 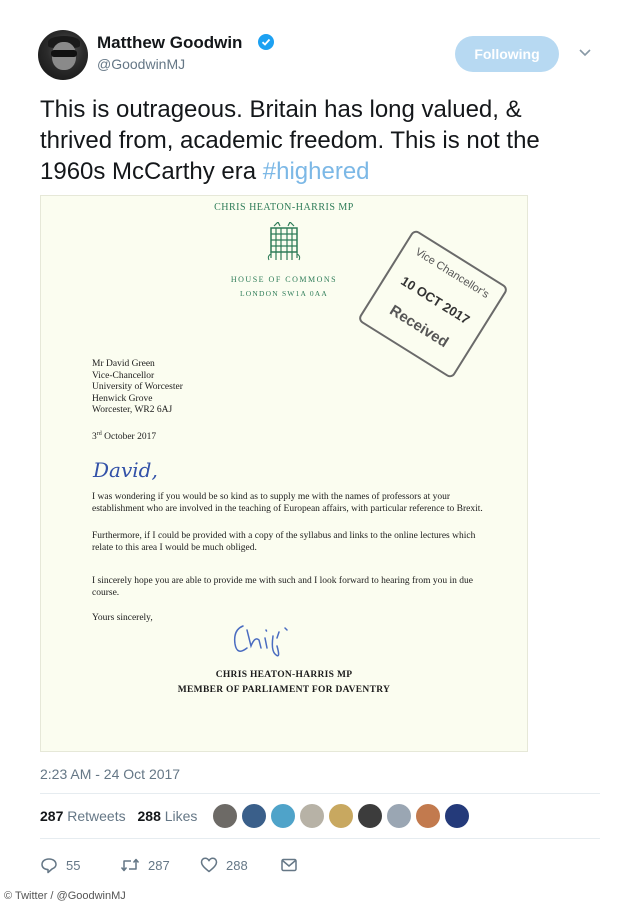 I want to click on likes-label: Likes, so click(x=181, y=816).